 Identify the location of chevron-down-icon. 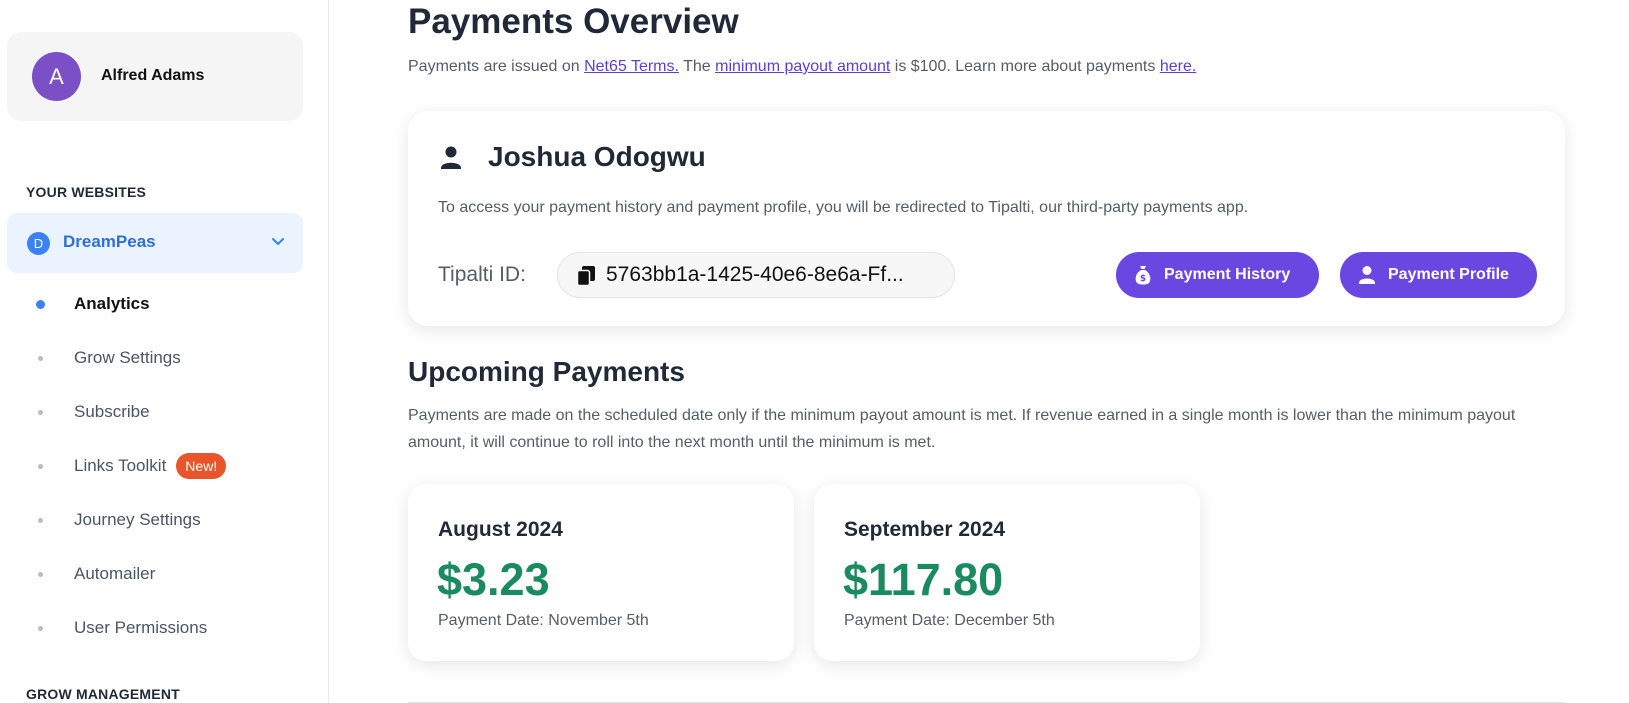
(278, 241).